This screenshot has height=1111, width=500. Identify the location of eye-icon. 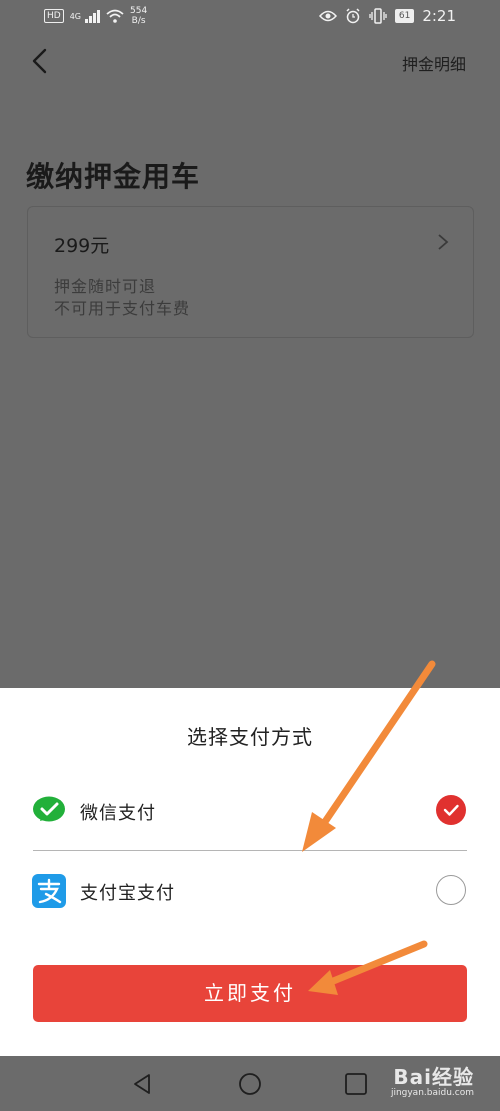
(327, 16).